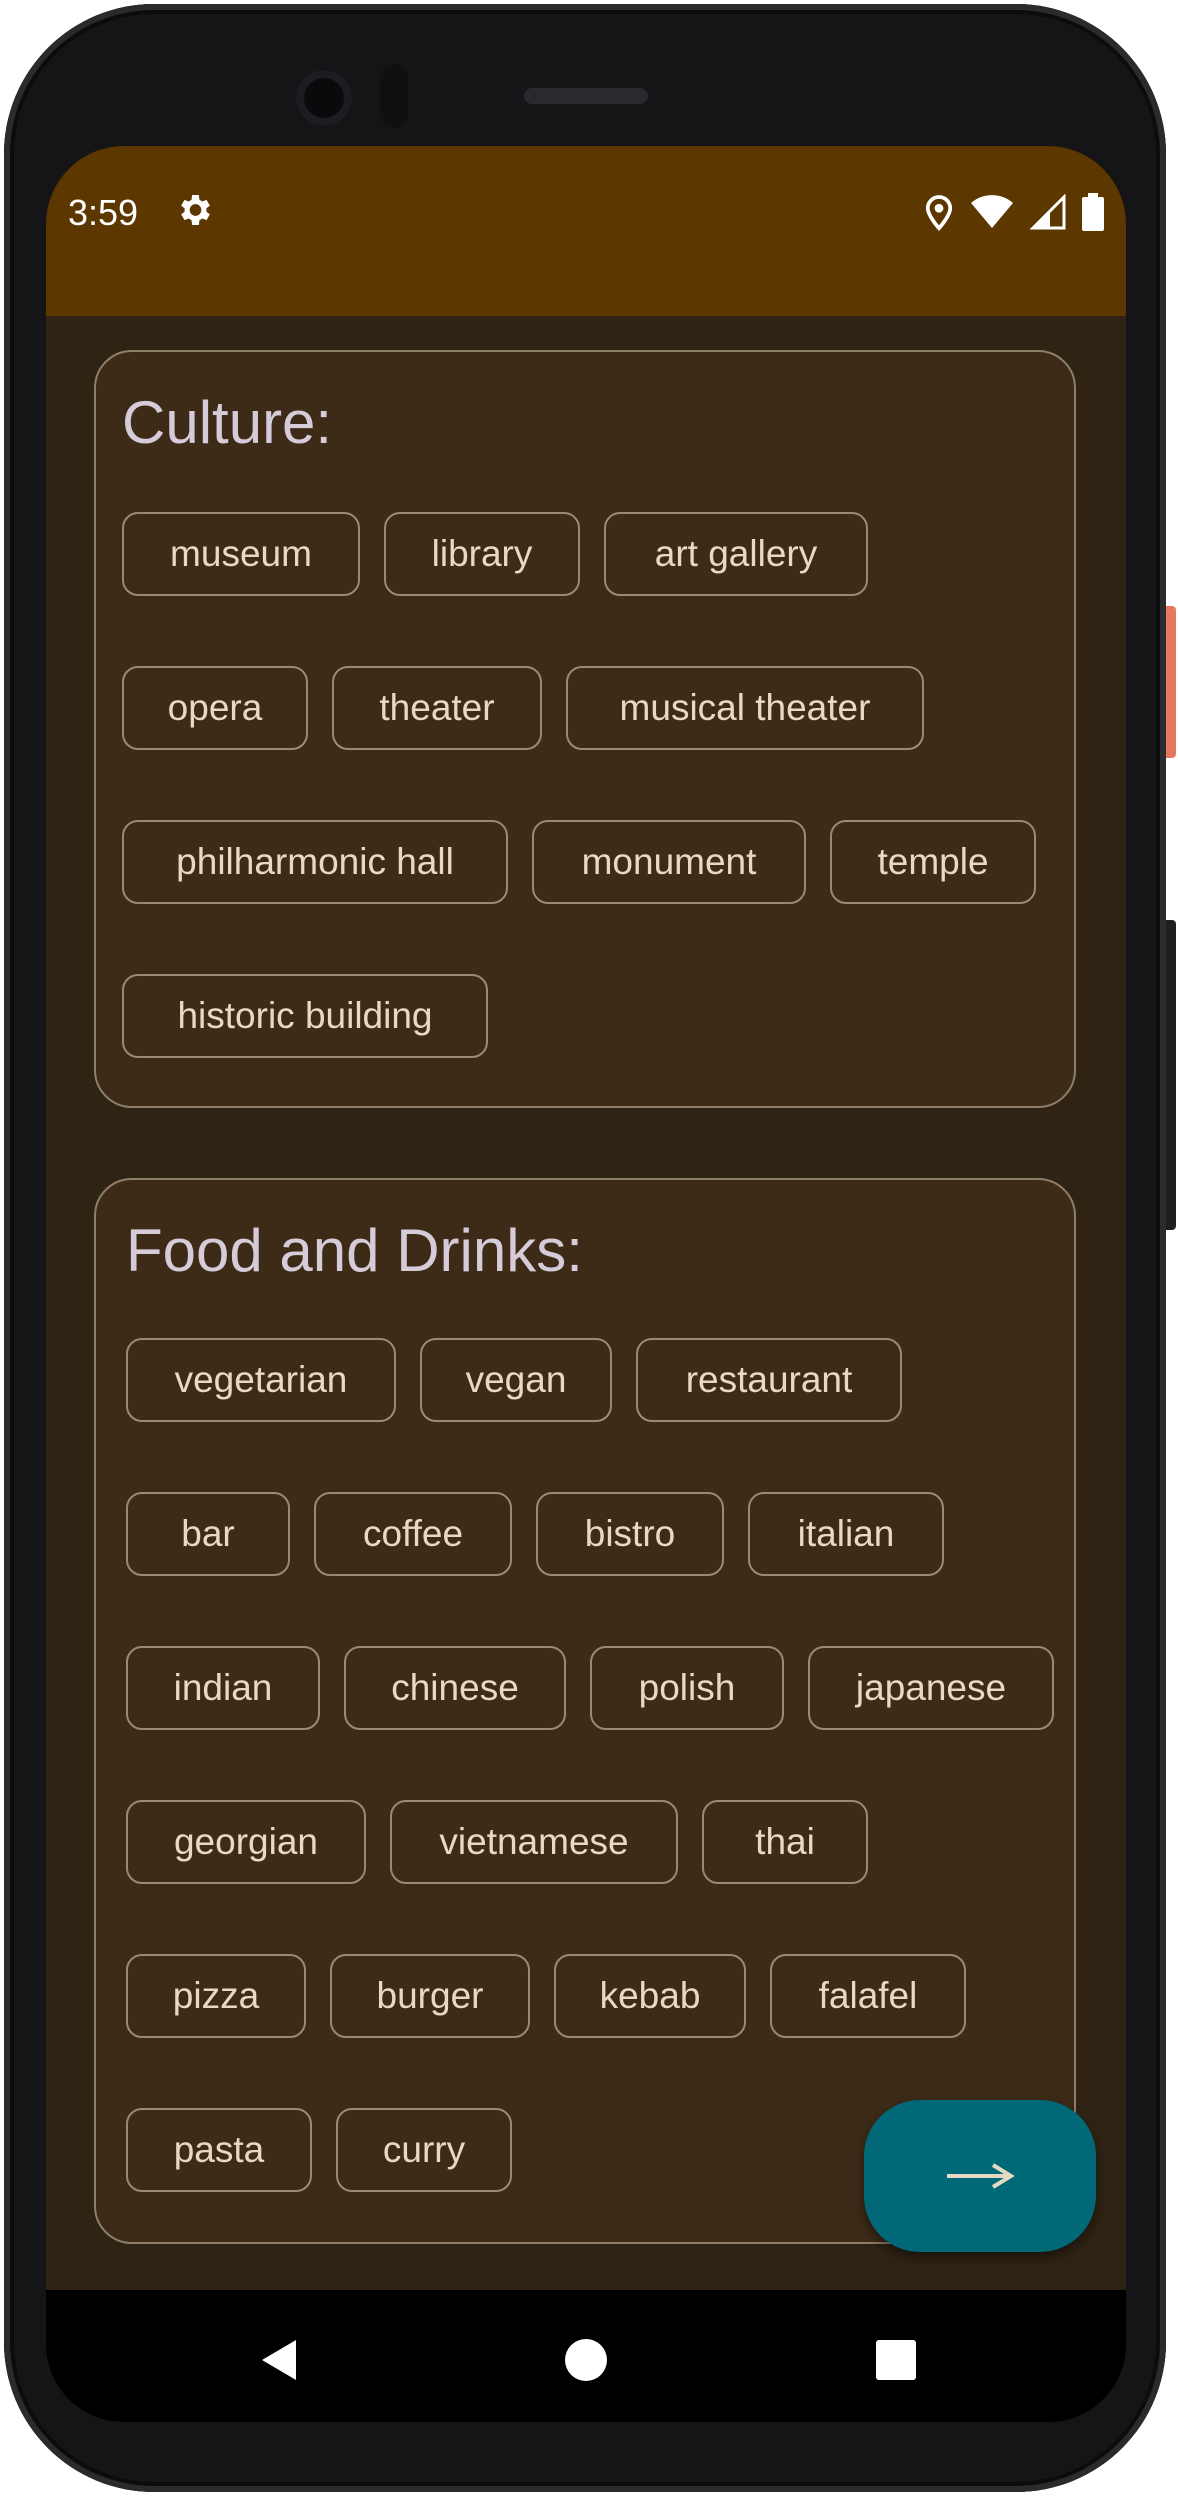 This screenshot has width=1178, height=2498. Describe the element at coordinates (769, 1380) in the screenshot. I see `chip-restaurant: restaurant` at that location.